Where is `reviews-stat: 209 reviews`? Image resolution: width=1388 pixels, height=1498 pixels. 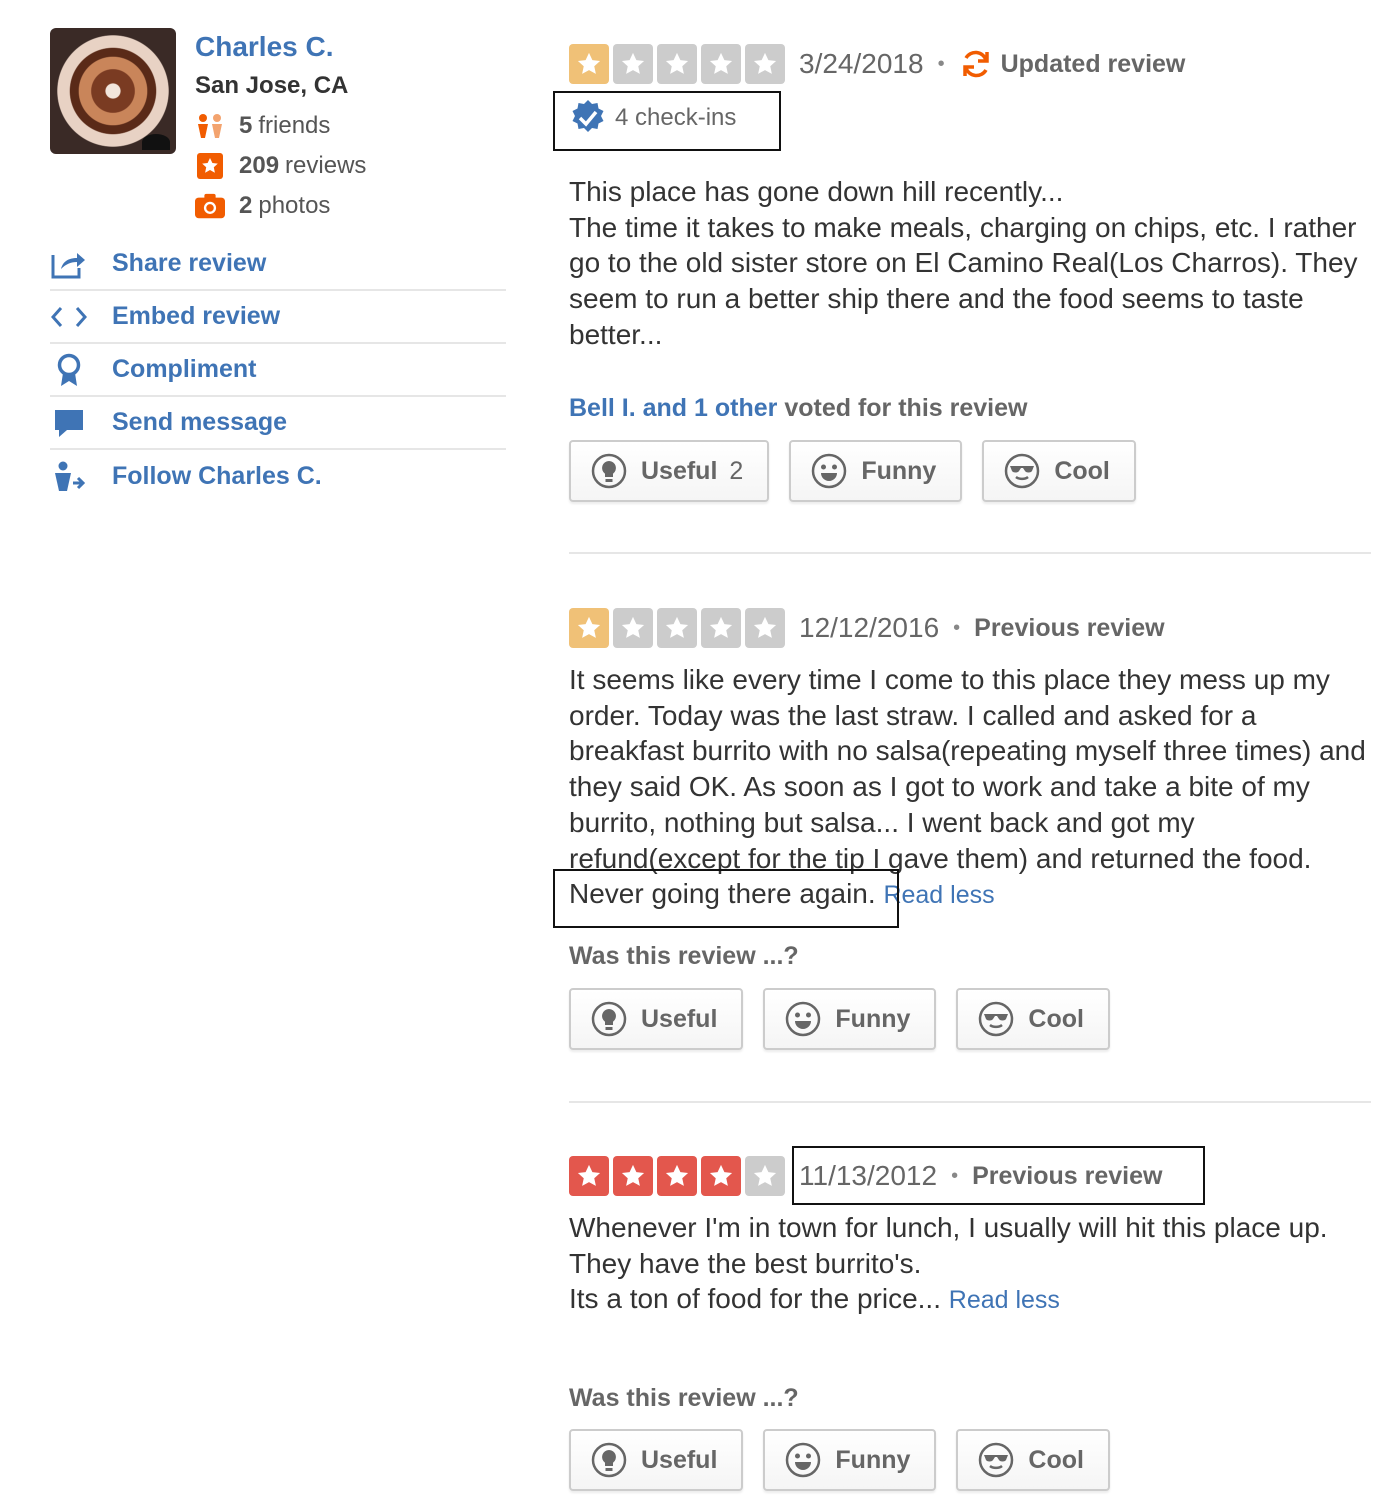
reviews-stat: 209 reviews is located at coordinates (280, 166).